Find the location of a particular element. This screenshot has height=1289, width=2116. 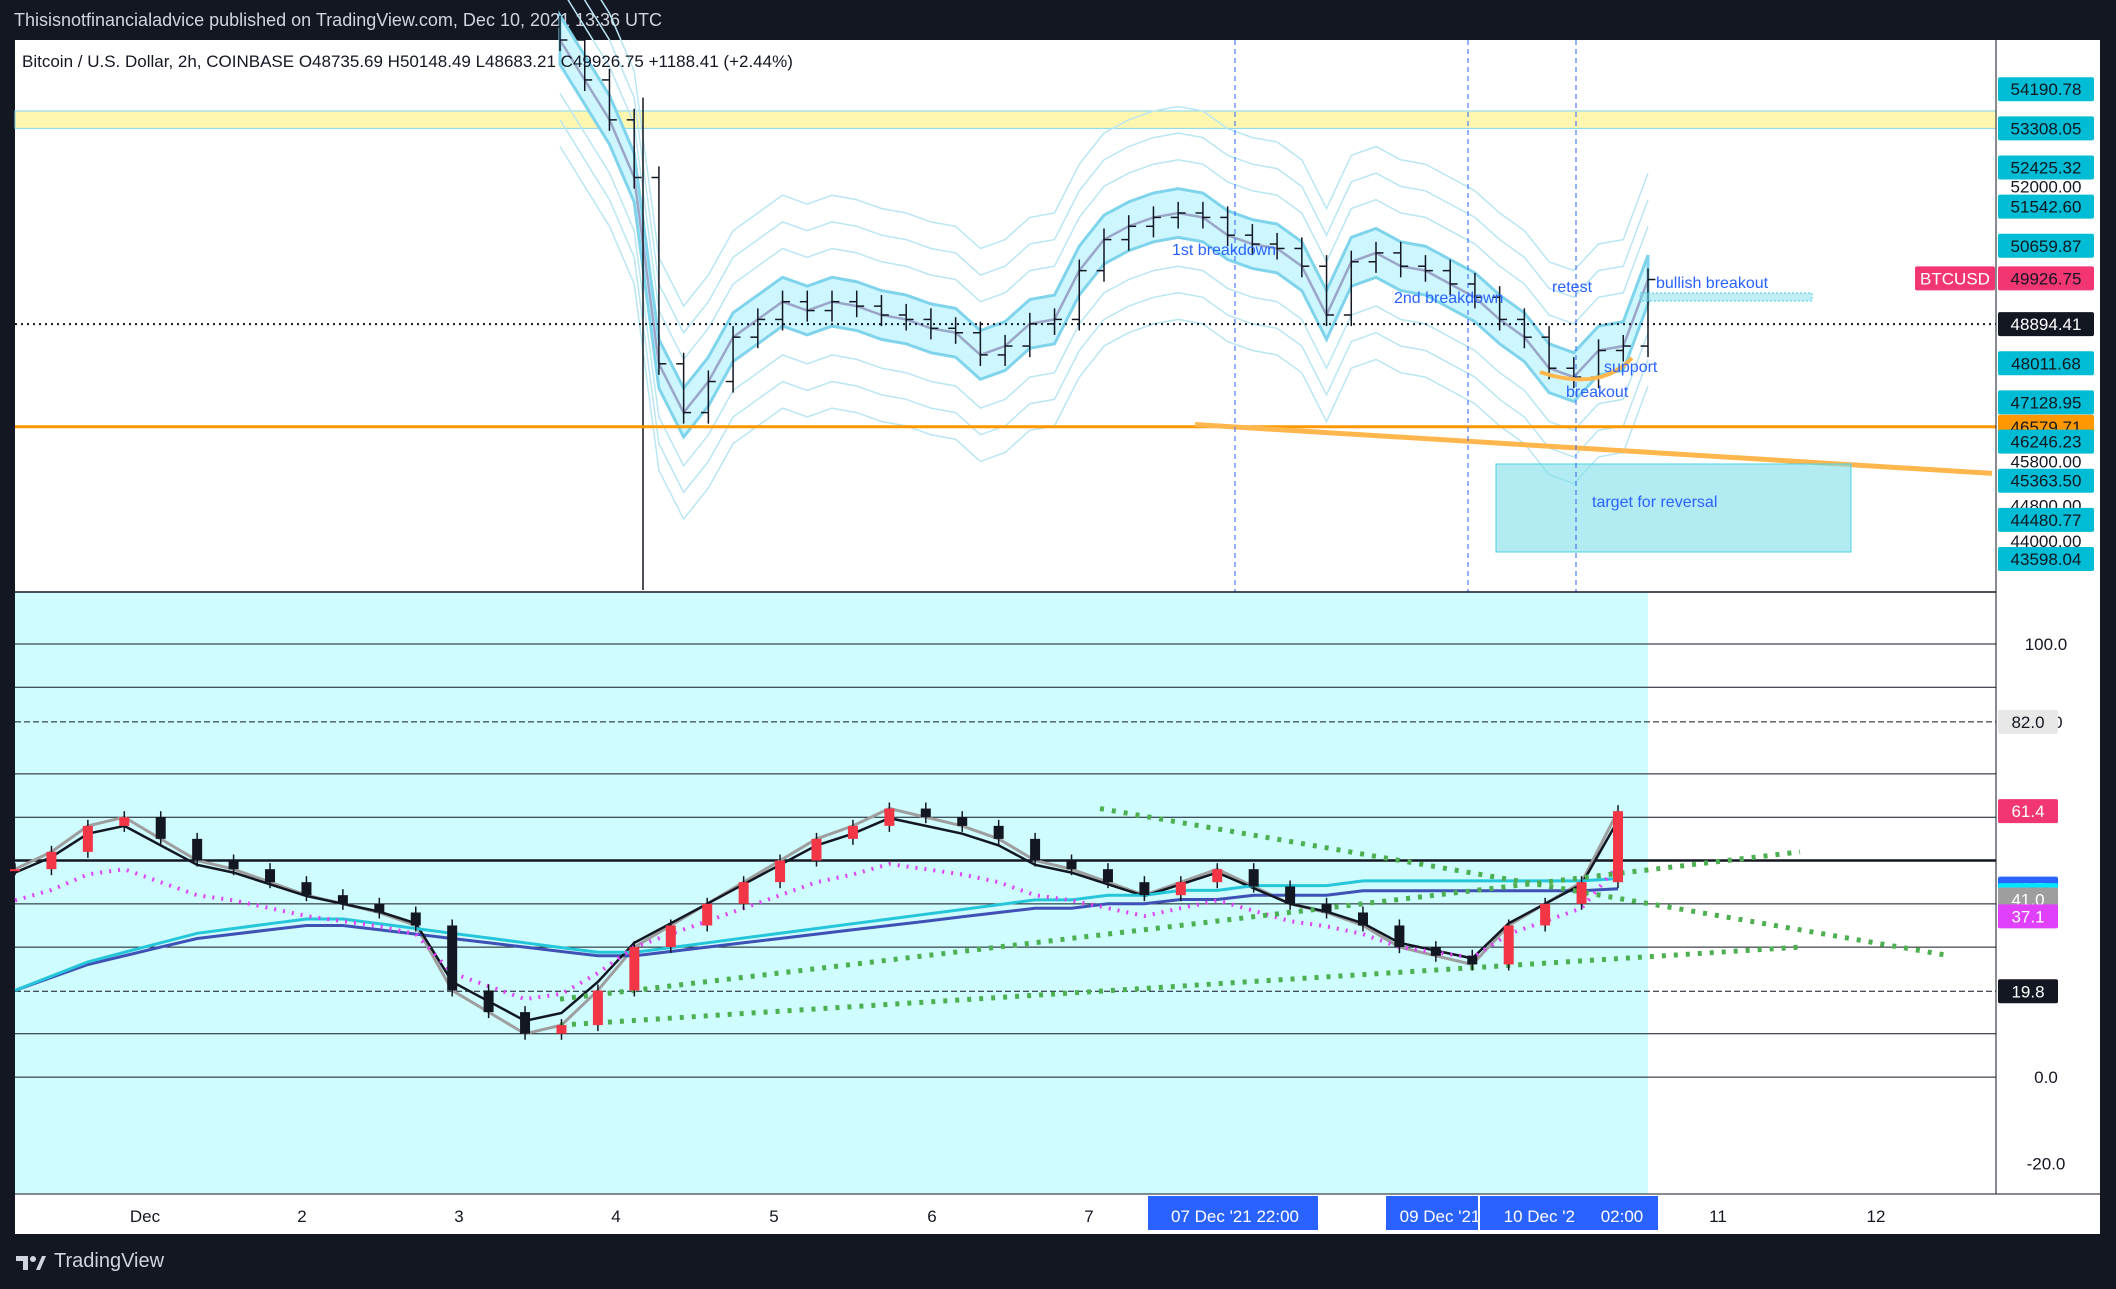

osc-tag-1: 61.4 is located at coordinates (2027, 811).